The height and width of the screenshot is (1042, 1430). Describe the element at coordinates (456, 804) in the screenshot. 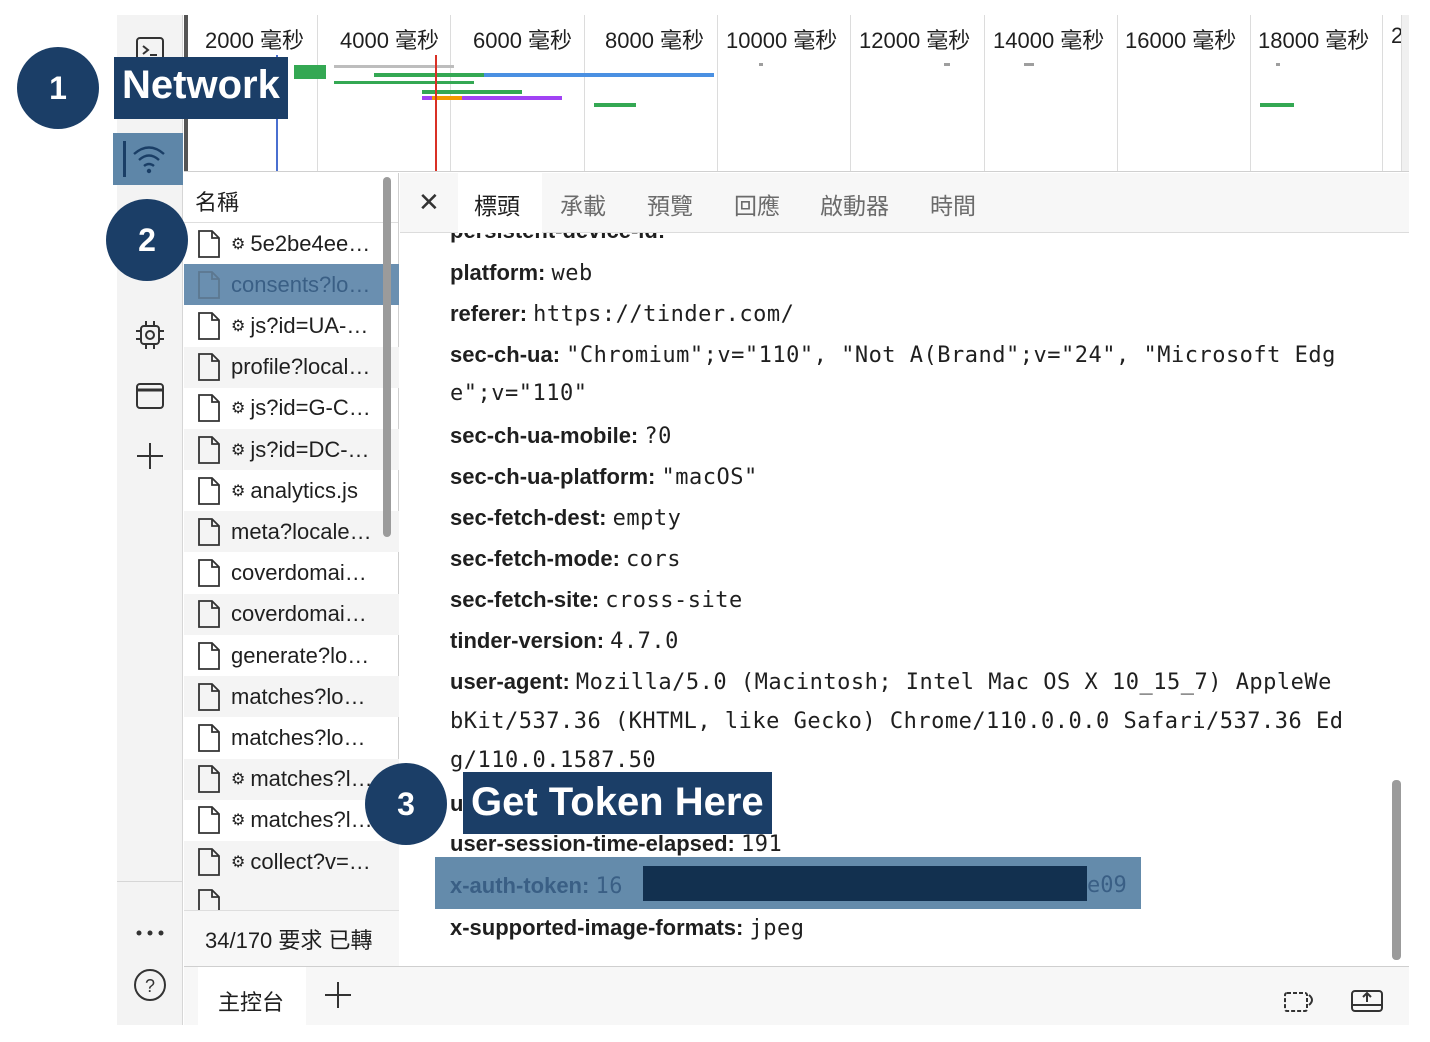

I see `obscured-header-row: u` at that location.